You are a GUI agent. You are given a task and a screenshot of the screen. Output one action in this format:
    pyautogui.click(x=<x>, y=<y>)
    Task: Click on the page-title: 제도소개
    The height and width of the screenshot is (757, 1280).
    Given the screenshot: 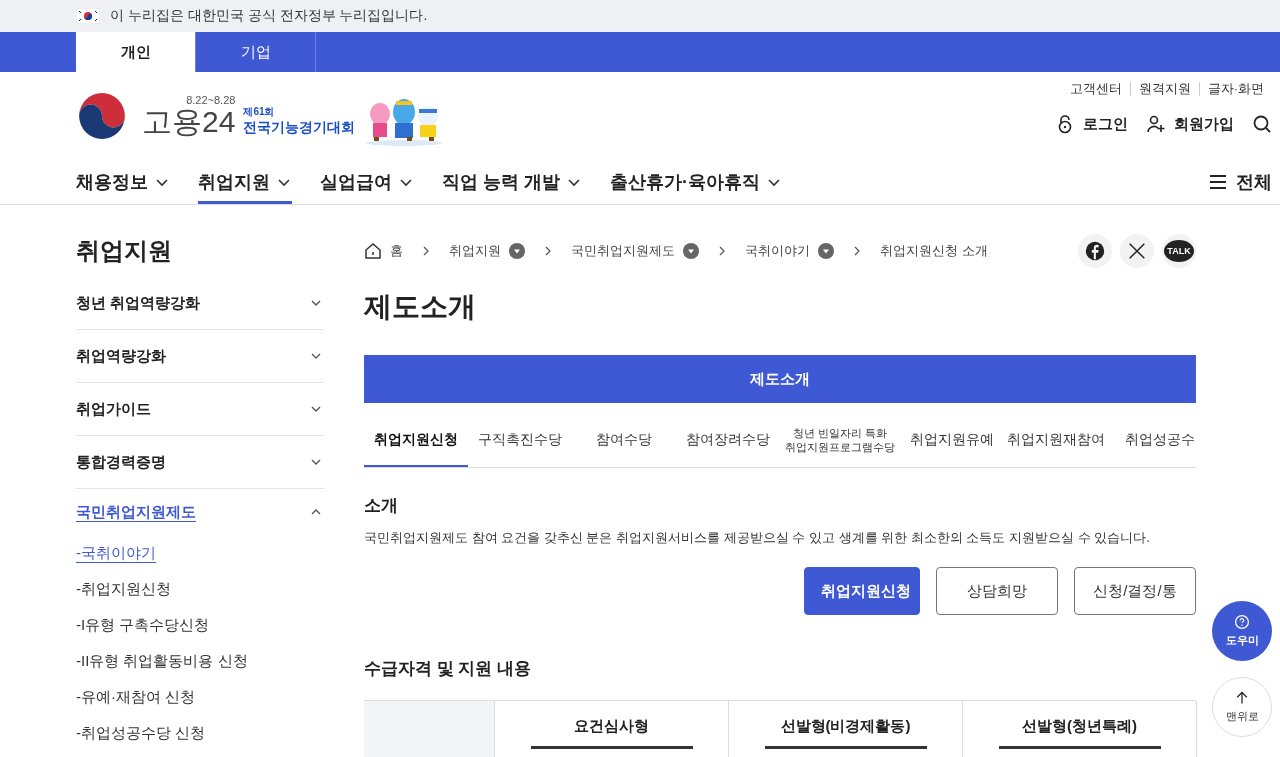 What is the action you would take?
    pyautogui.click(x=420, y=307)
    